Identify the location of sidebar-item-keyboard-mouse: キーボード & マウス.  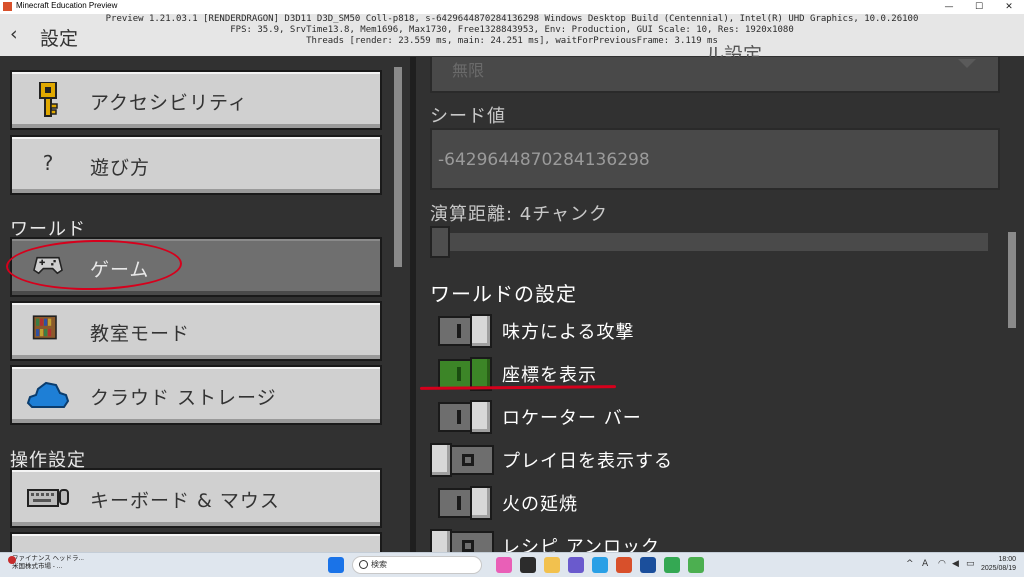
(196, 498).